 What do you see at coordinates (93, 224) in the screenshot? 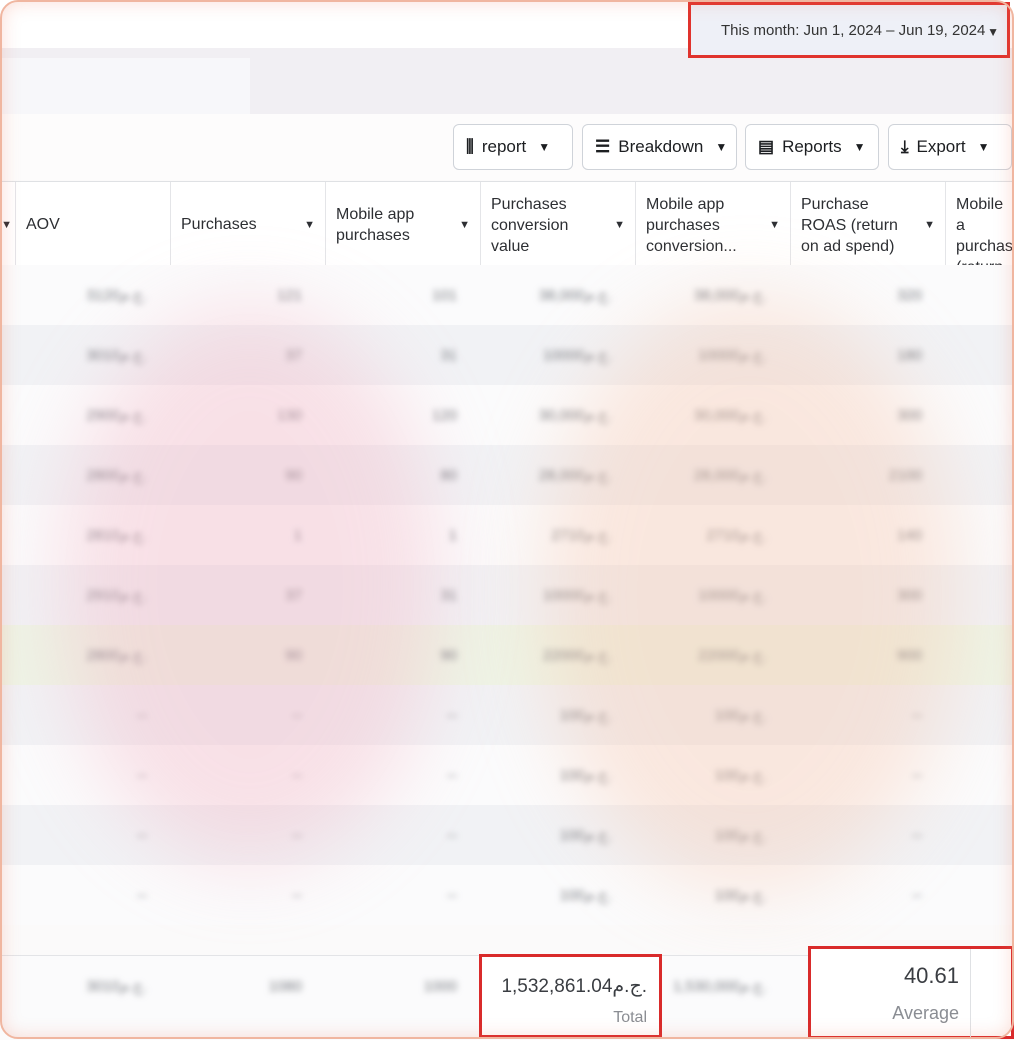
I see `column-header-aov: AOV` at bounding box center [93, 224].